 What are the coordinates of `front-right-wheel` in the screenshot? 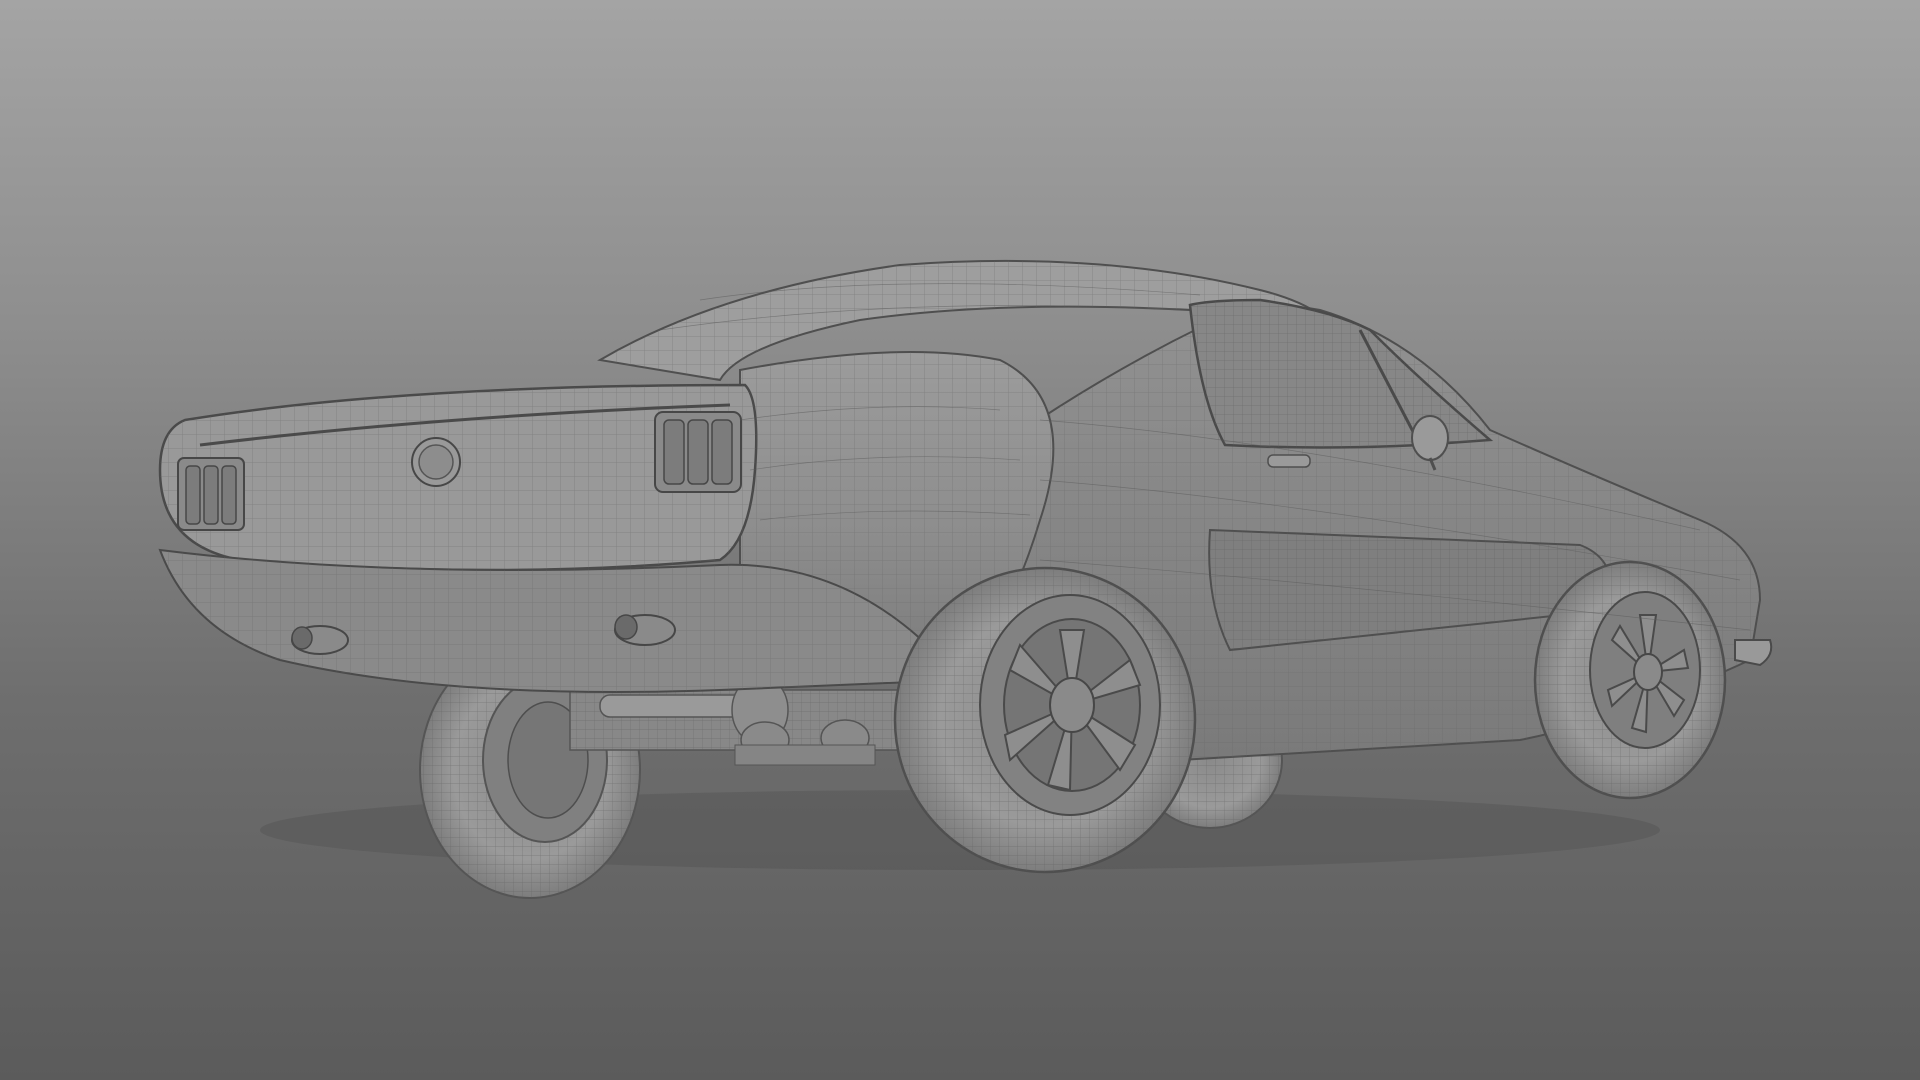 It's located at (1630, 680).